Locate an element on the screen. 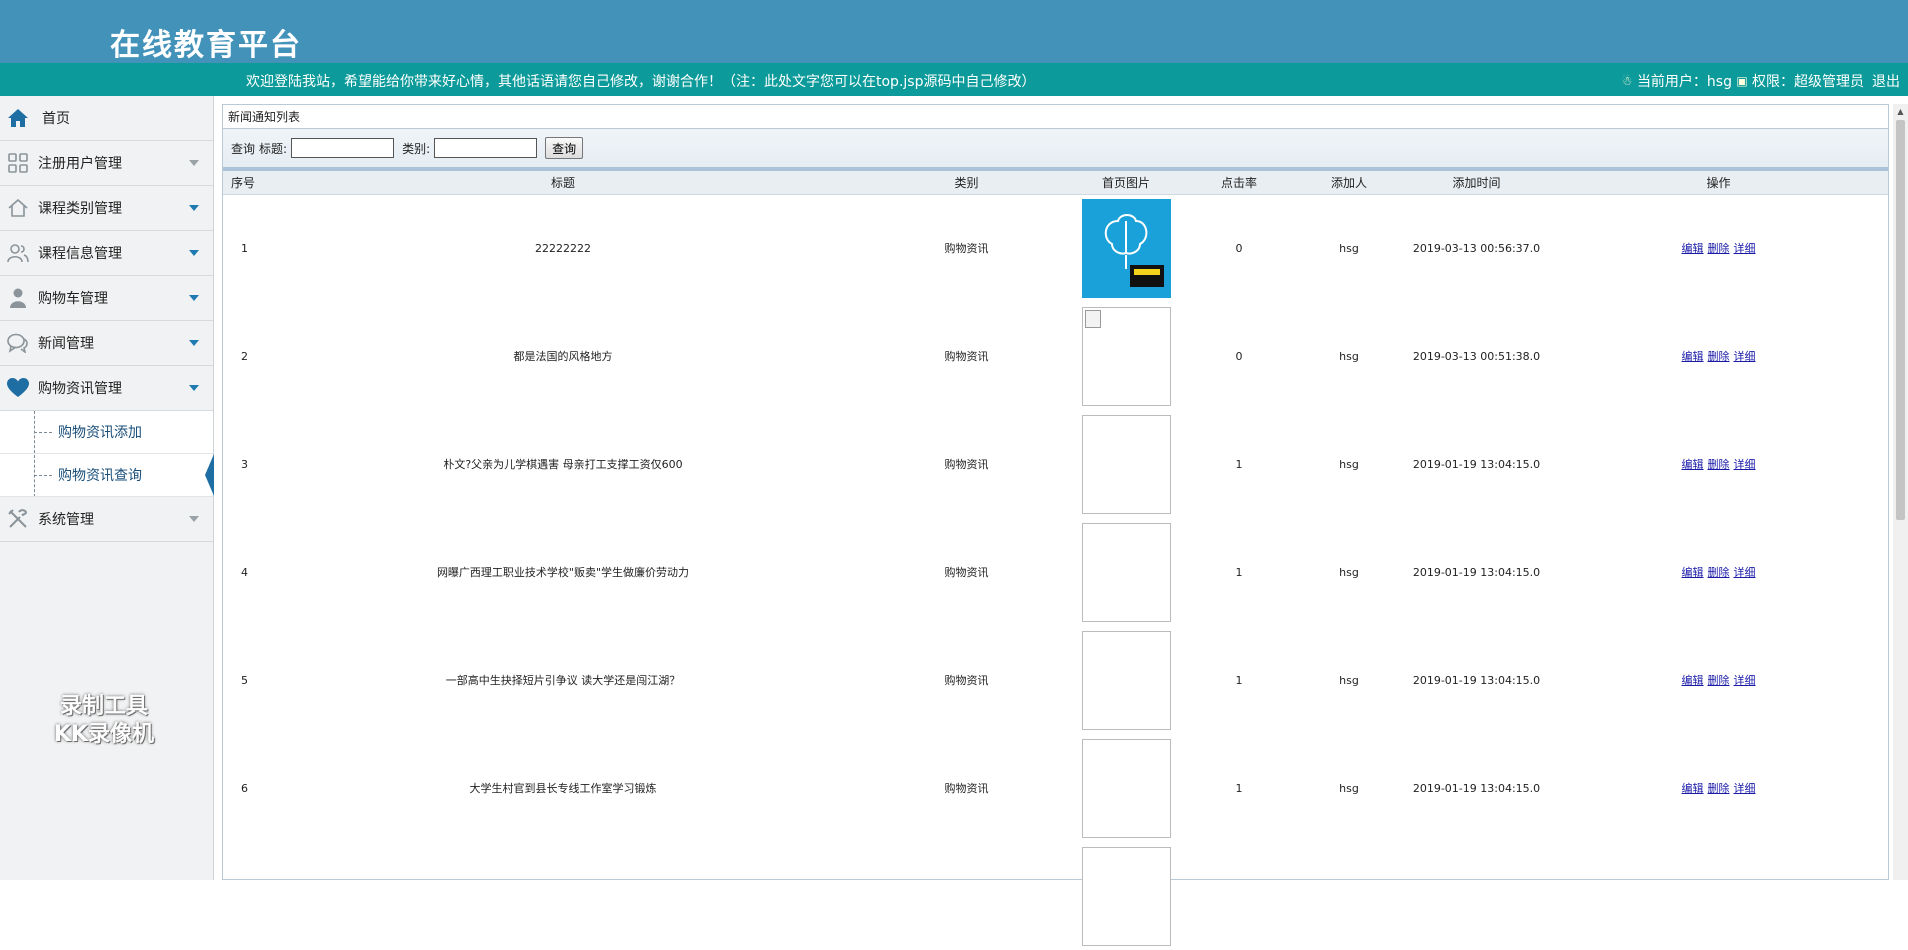 Image resolution: width=1908 pixels, height=950 pixels. cell-time: 2019-03-13 00:51:38.0 is located at coordinates (1476, 356).